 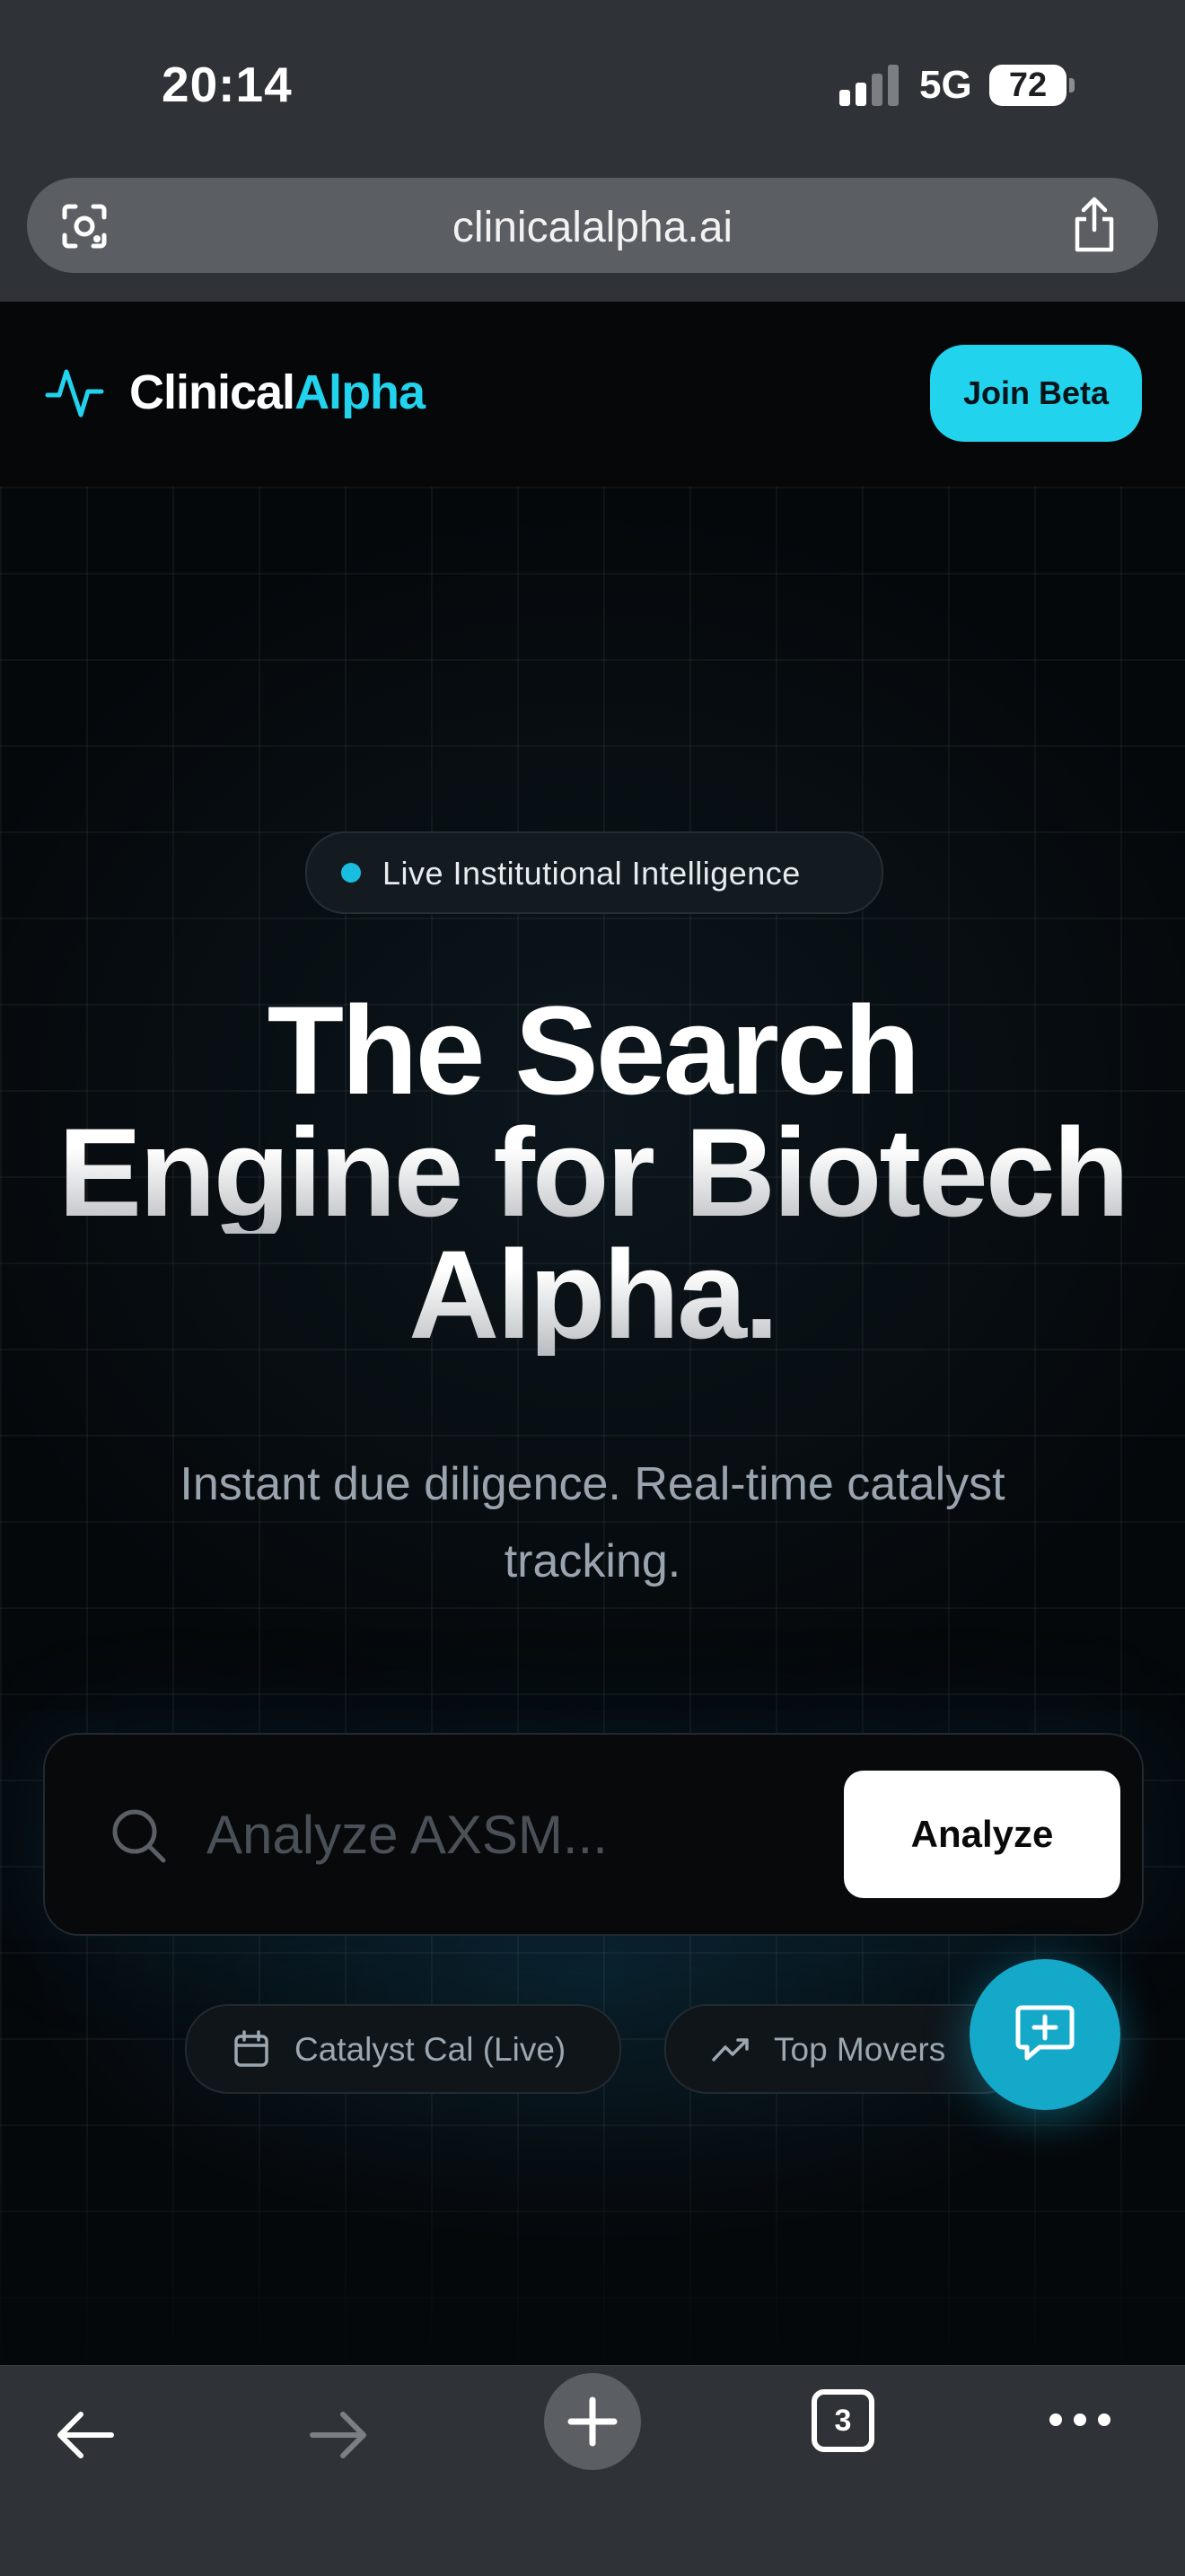 What do you see at coordinates (251, 2049) in the screenshot?
I see `calendar-icon` at bounding box center [251, 2049].